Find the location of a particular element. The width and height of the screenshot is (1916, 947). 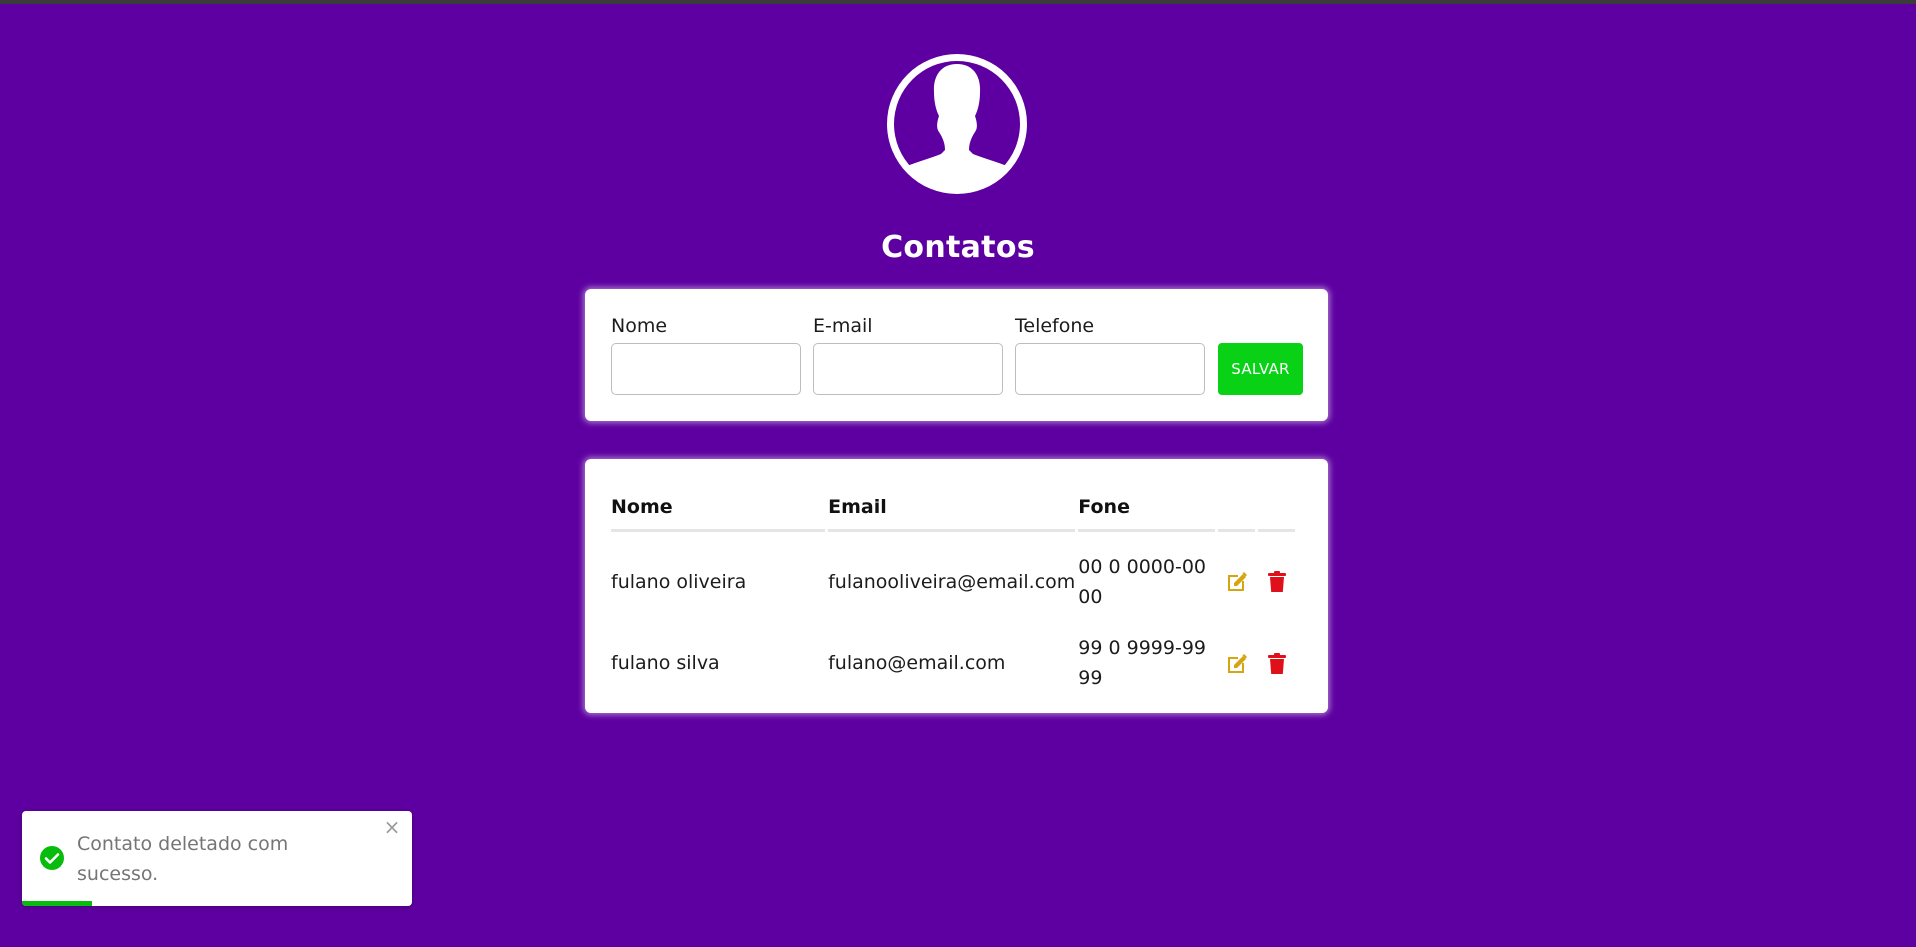

name-label: Nome is located at coordinates (639, 326).